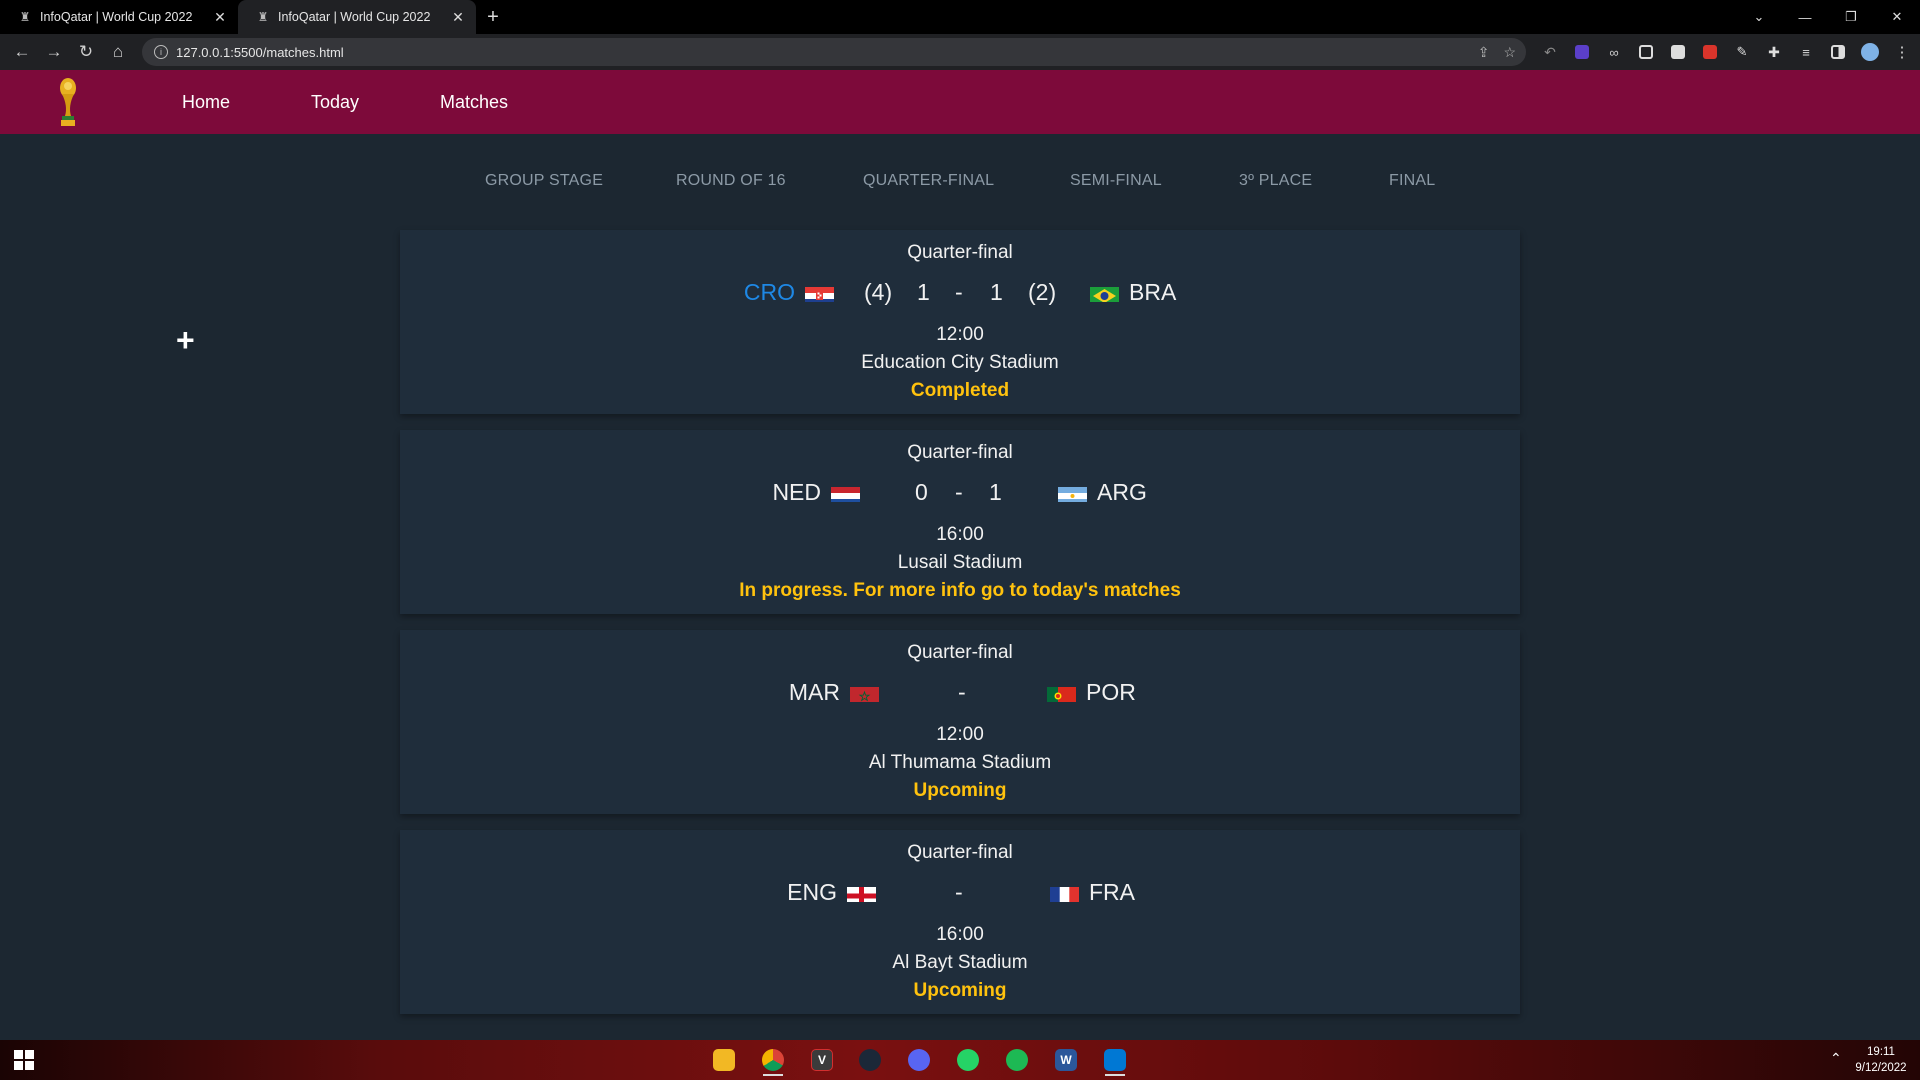 The height and width of the screenshot is (1080, 1920). What do you see at coordinates (1116, 181) in the screenshot?
I see `tab-semi-final: SEMI-FINAL` at bounding box center [1116, 181].